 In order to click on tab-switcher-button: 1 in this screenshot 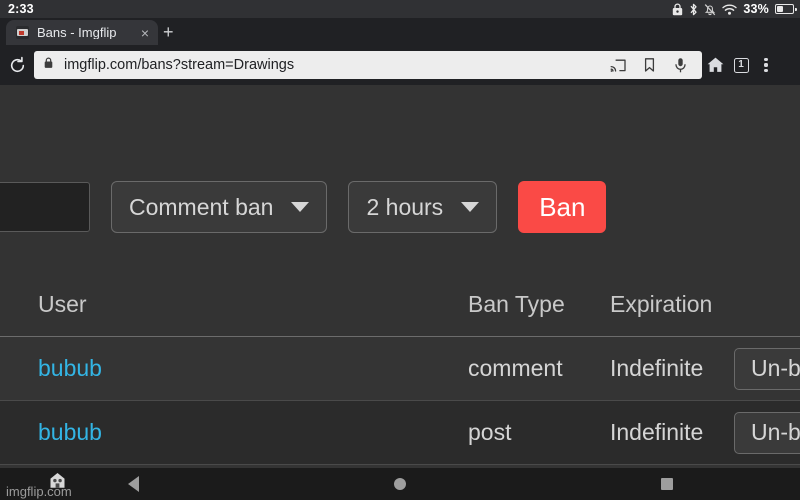, I will do `click(741, 65)`.